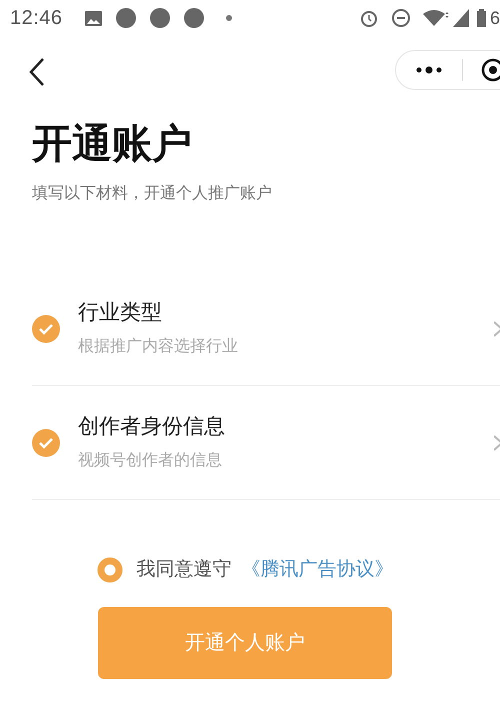  I want to click on item-title: 行业类型, so click(120, 313).